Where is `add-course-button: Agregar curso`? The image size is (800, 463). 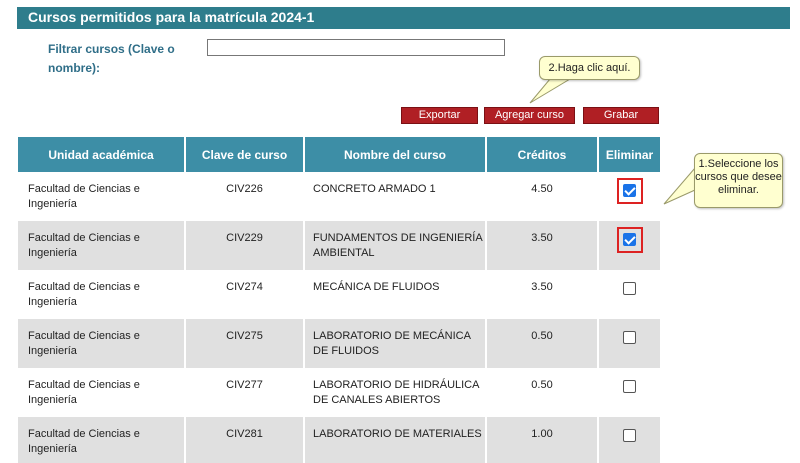 add-course-button: Agregar curso is located at coordinates (529, 115).